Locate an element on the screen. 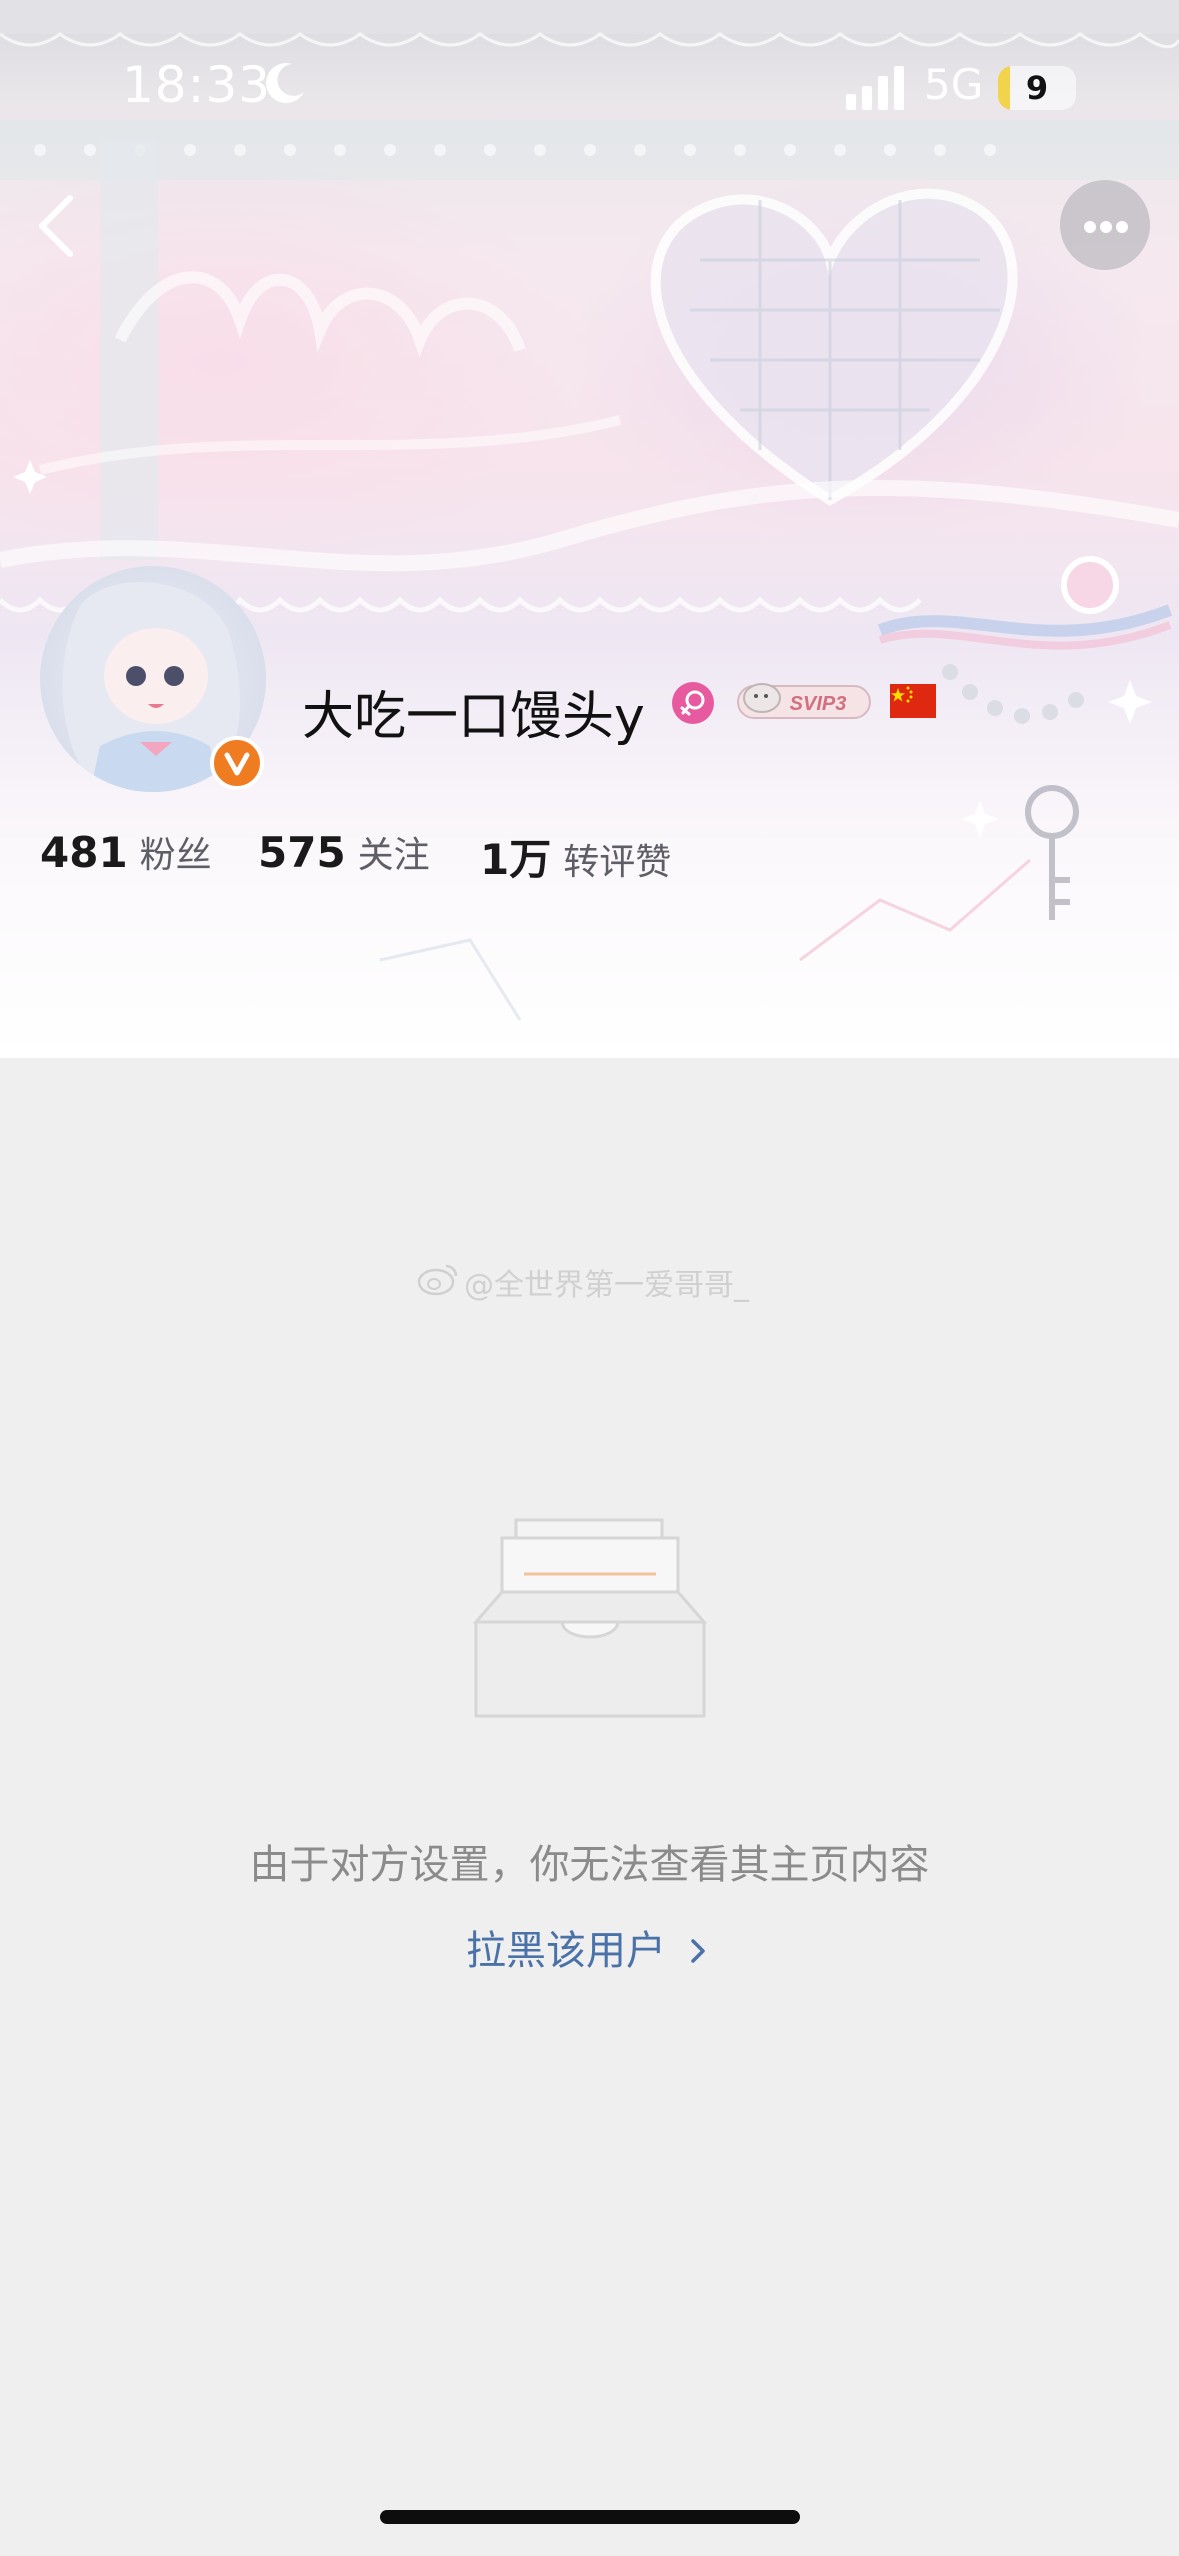 This screenshot has height=2556, width=1179. interactions-count: 1万 is located at coordinates (516, 859).